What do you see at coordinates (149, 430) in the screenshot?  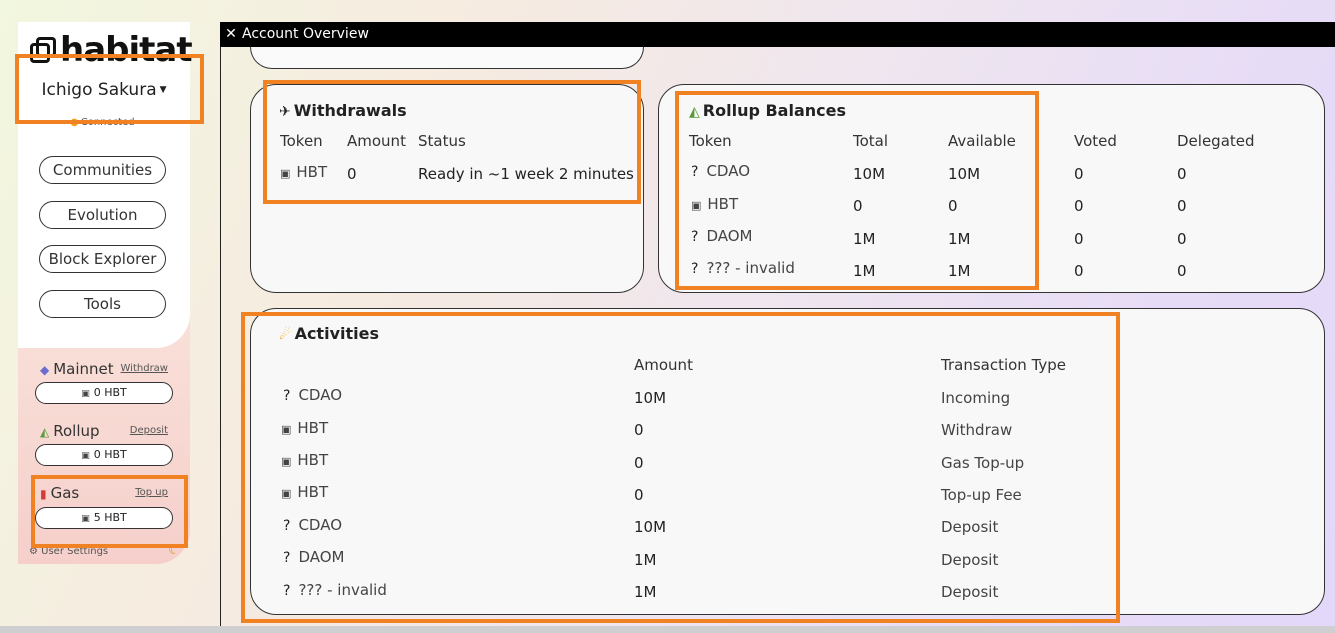 I see `deposit-link: Deposit` at bounding box center [149, 430].